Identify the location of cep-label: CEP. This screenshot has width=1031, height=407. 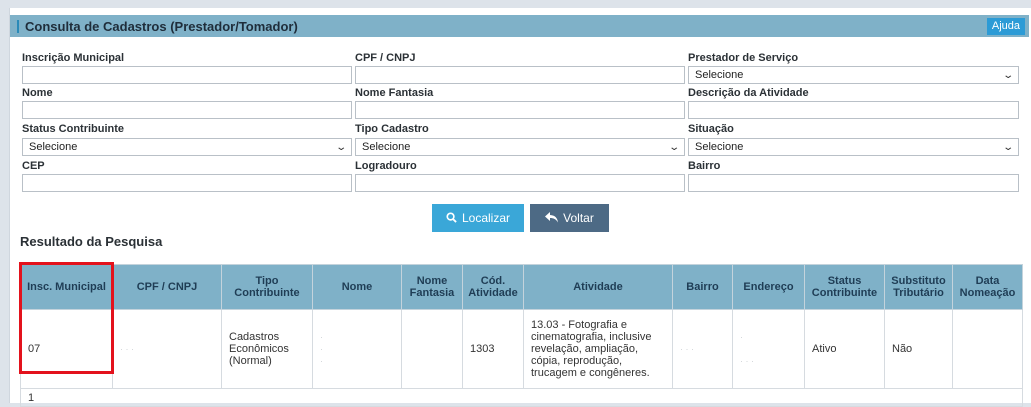
(33, 166).